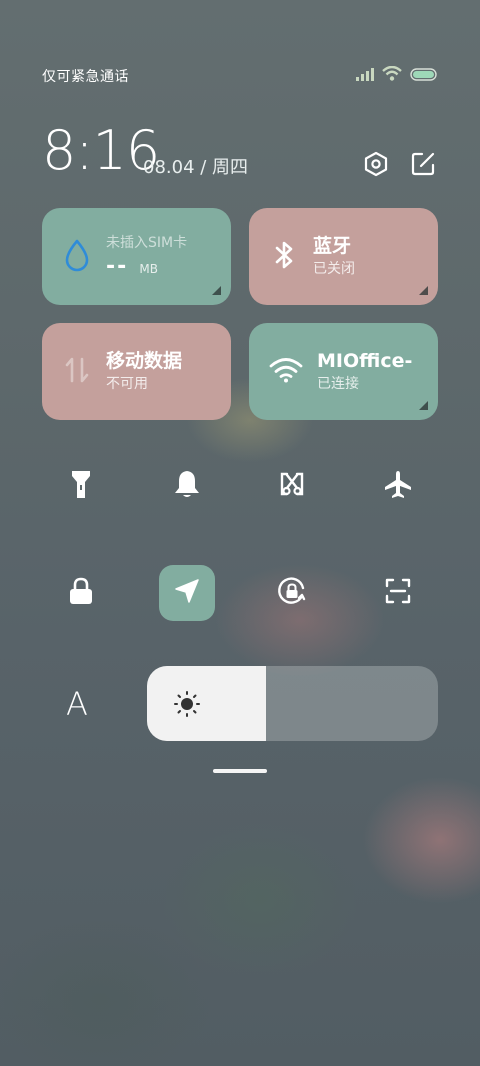  Describe the element at coordinates (187, 706) in the screenshot. I see `sun-icon` at that location.